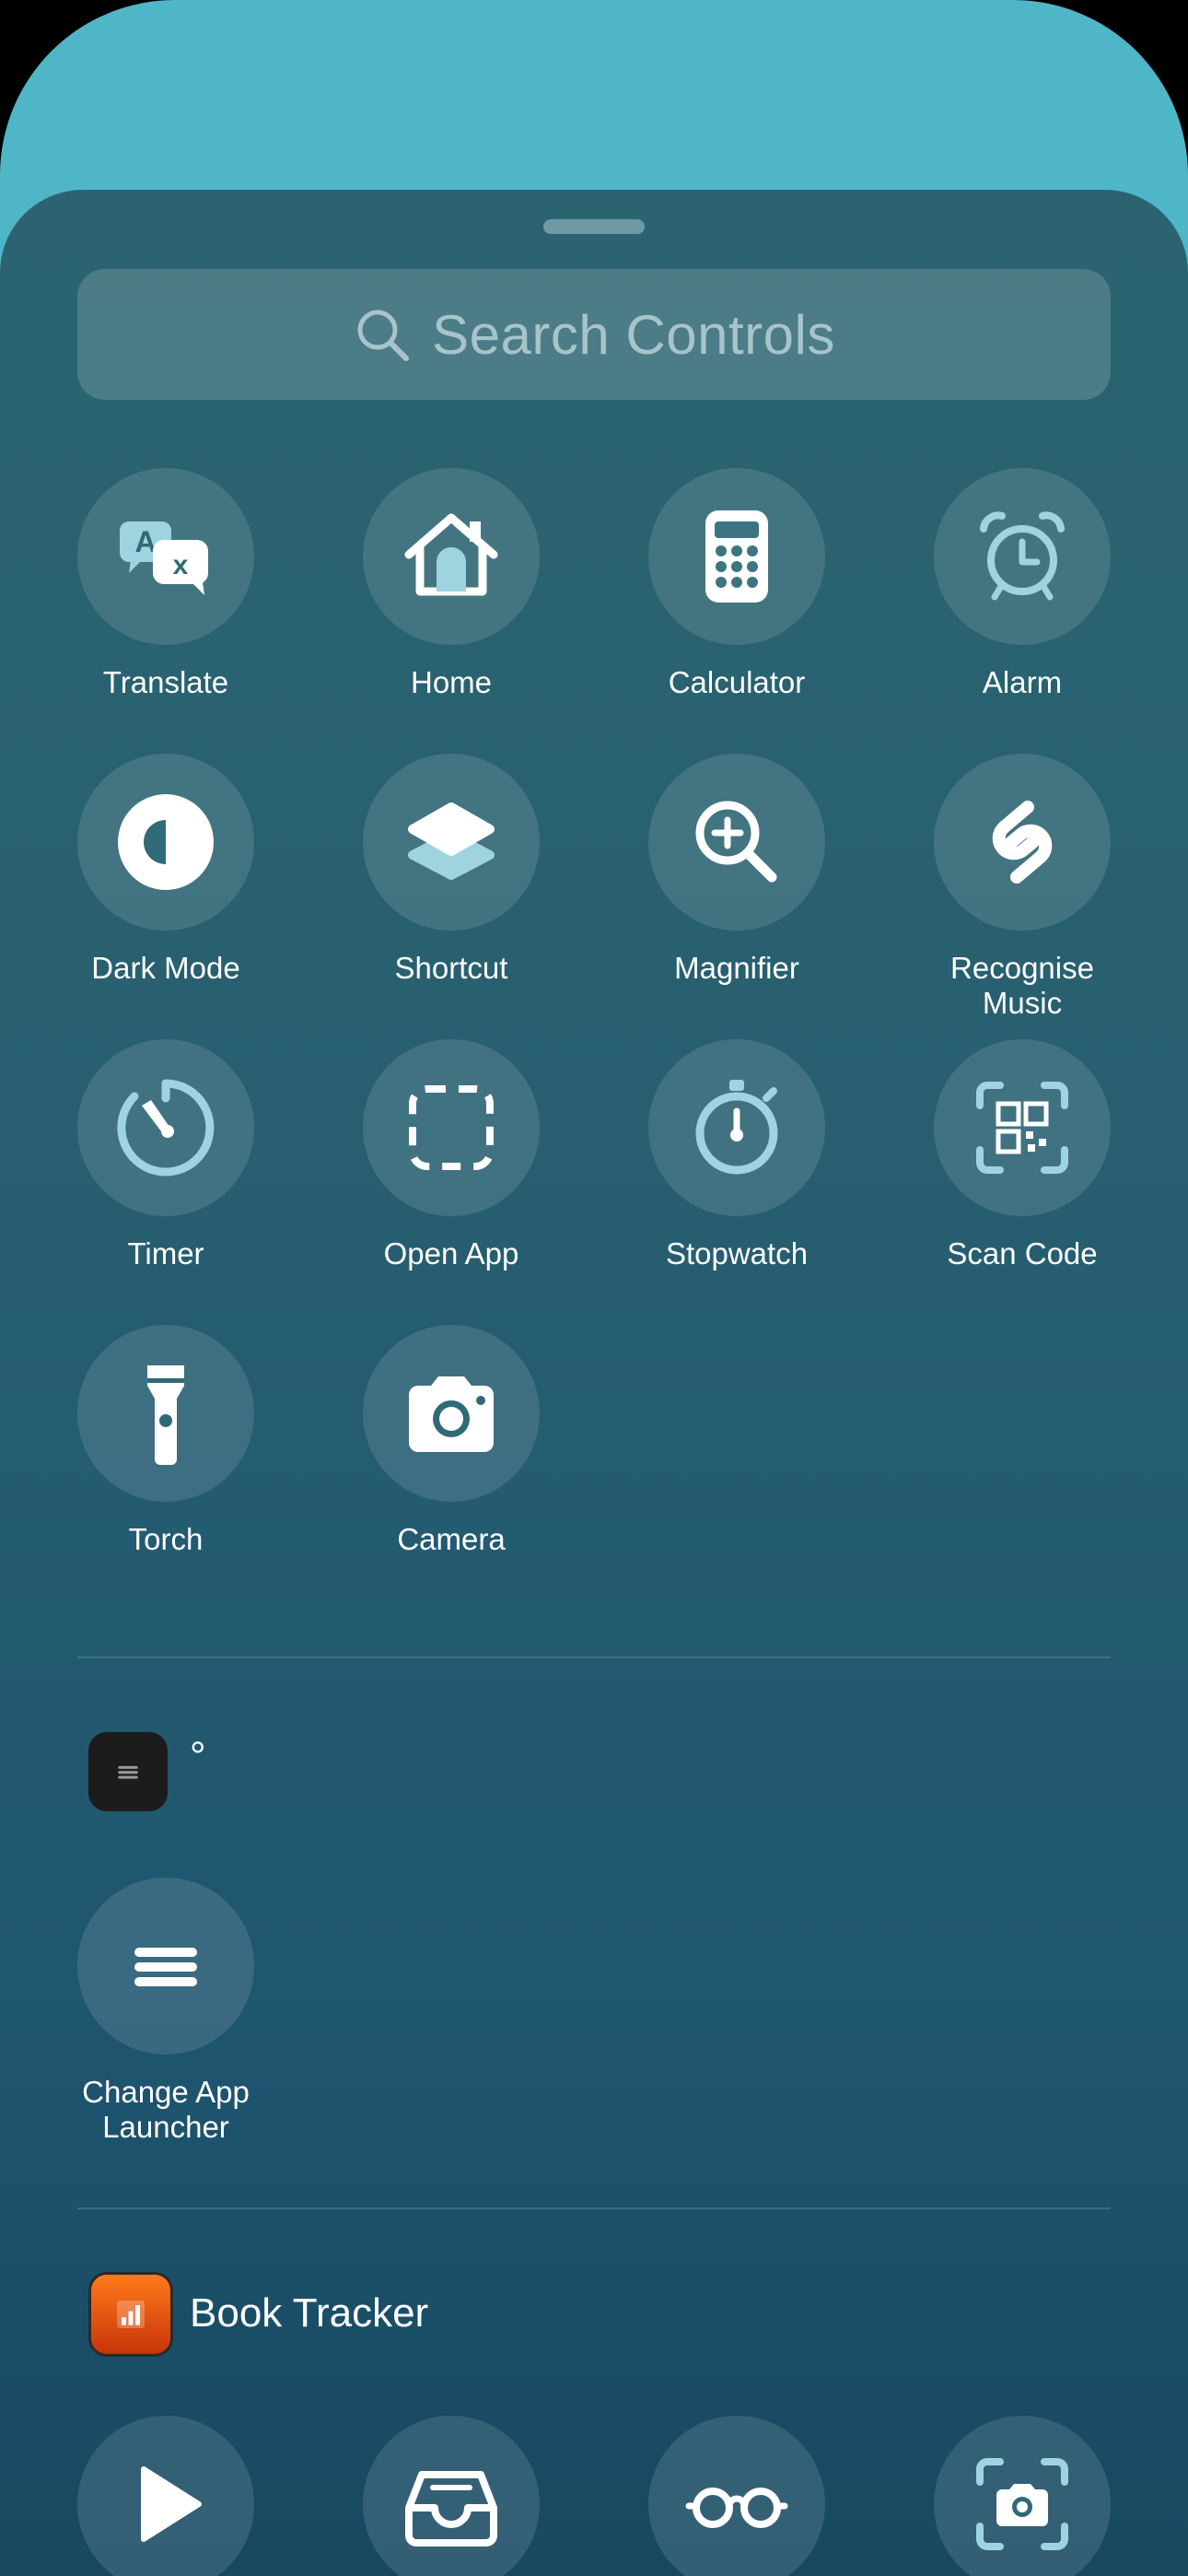  I want to click on control-book-tracker-reading, so click(736, 2496).